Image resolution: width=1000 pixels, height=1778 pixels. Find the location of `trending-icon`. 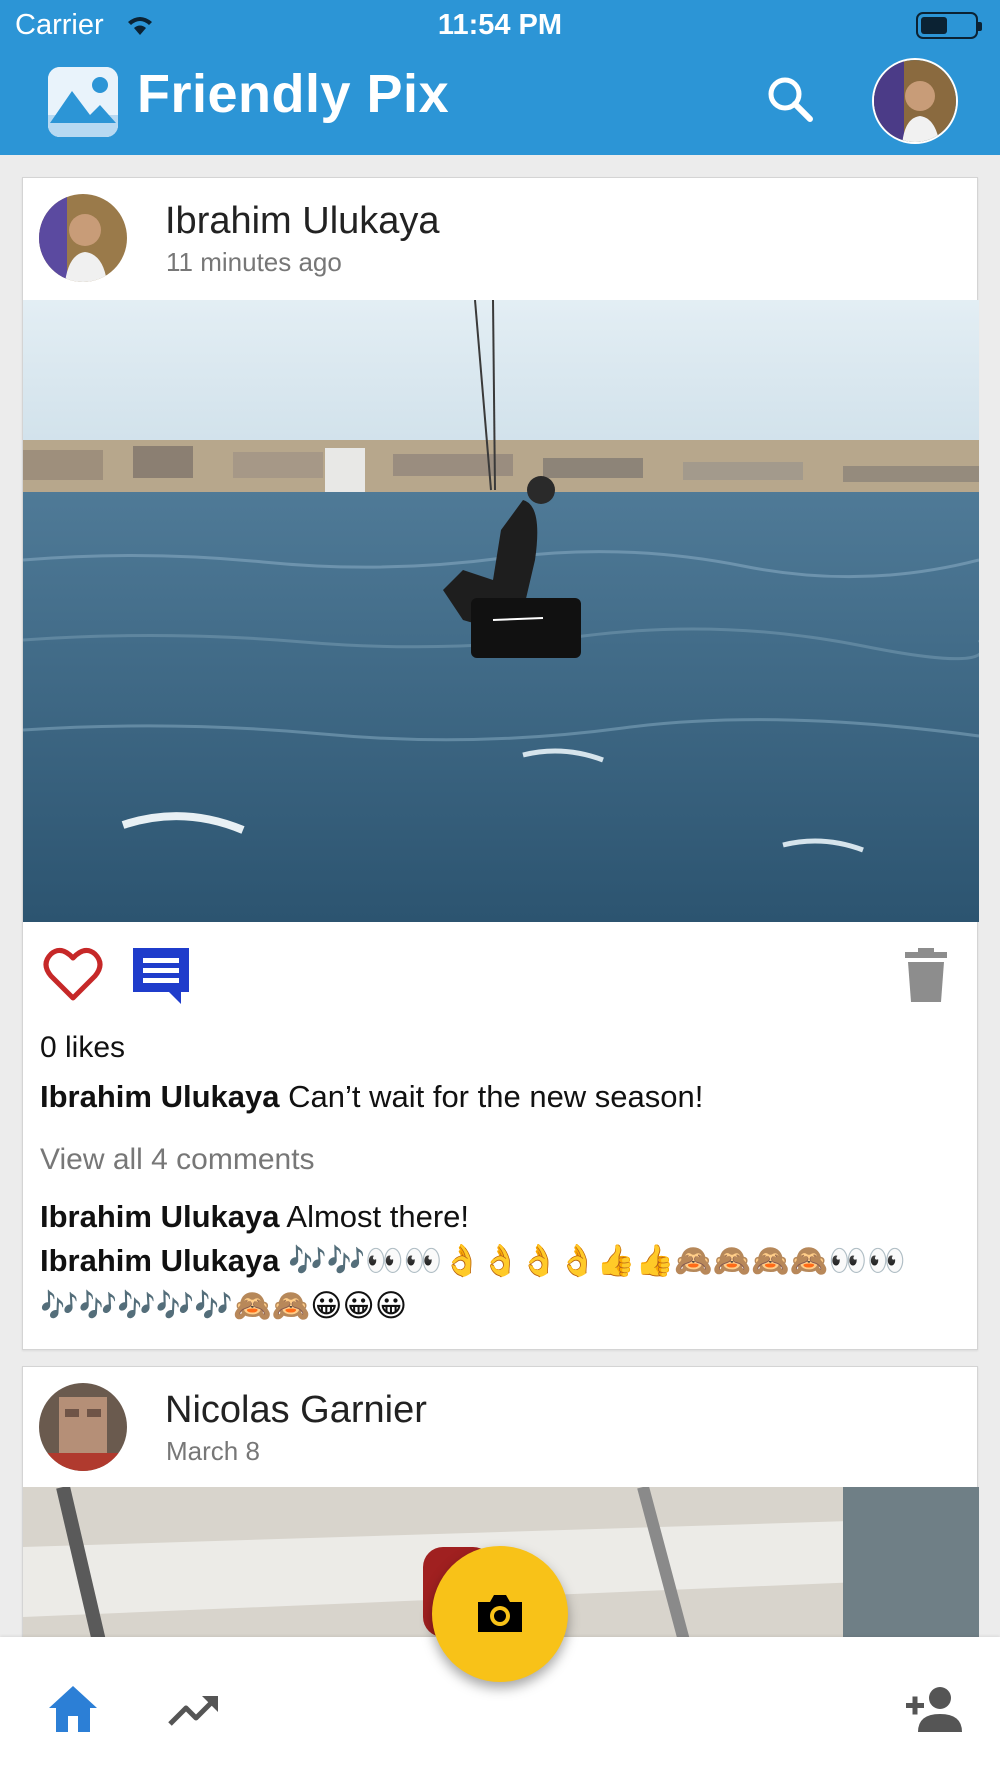

trending-icon is located at coordinates (194, 1712).